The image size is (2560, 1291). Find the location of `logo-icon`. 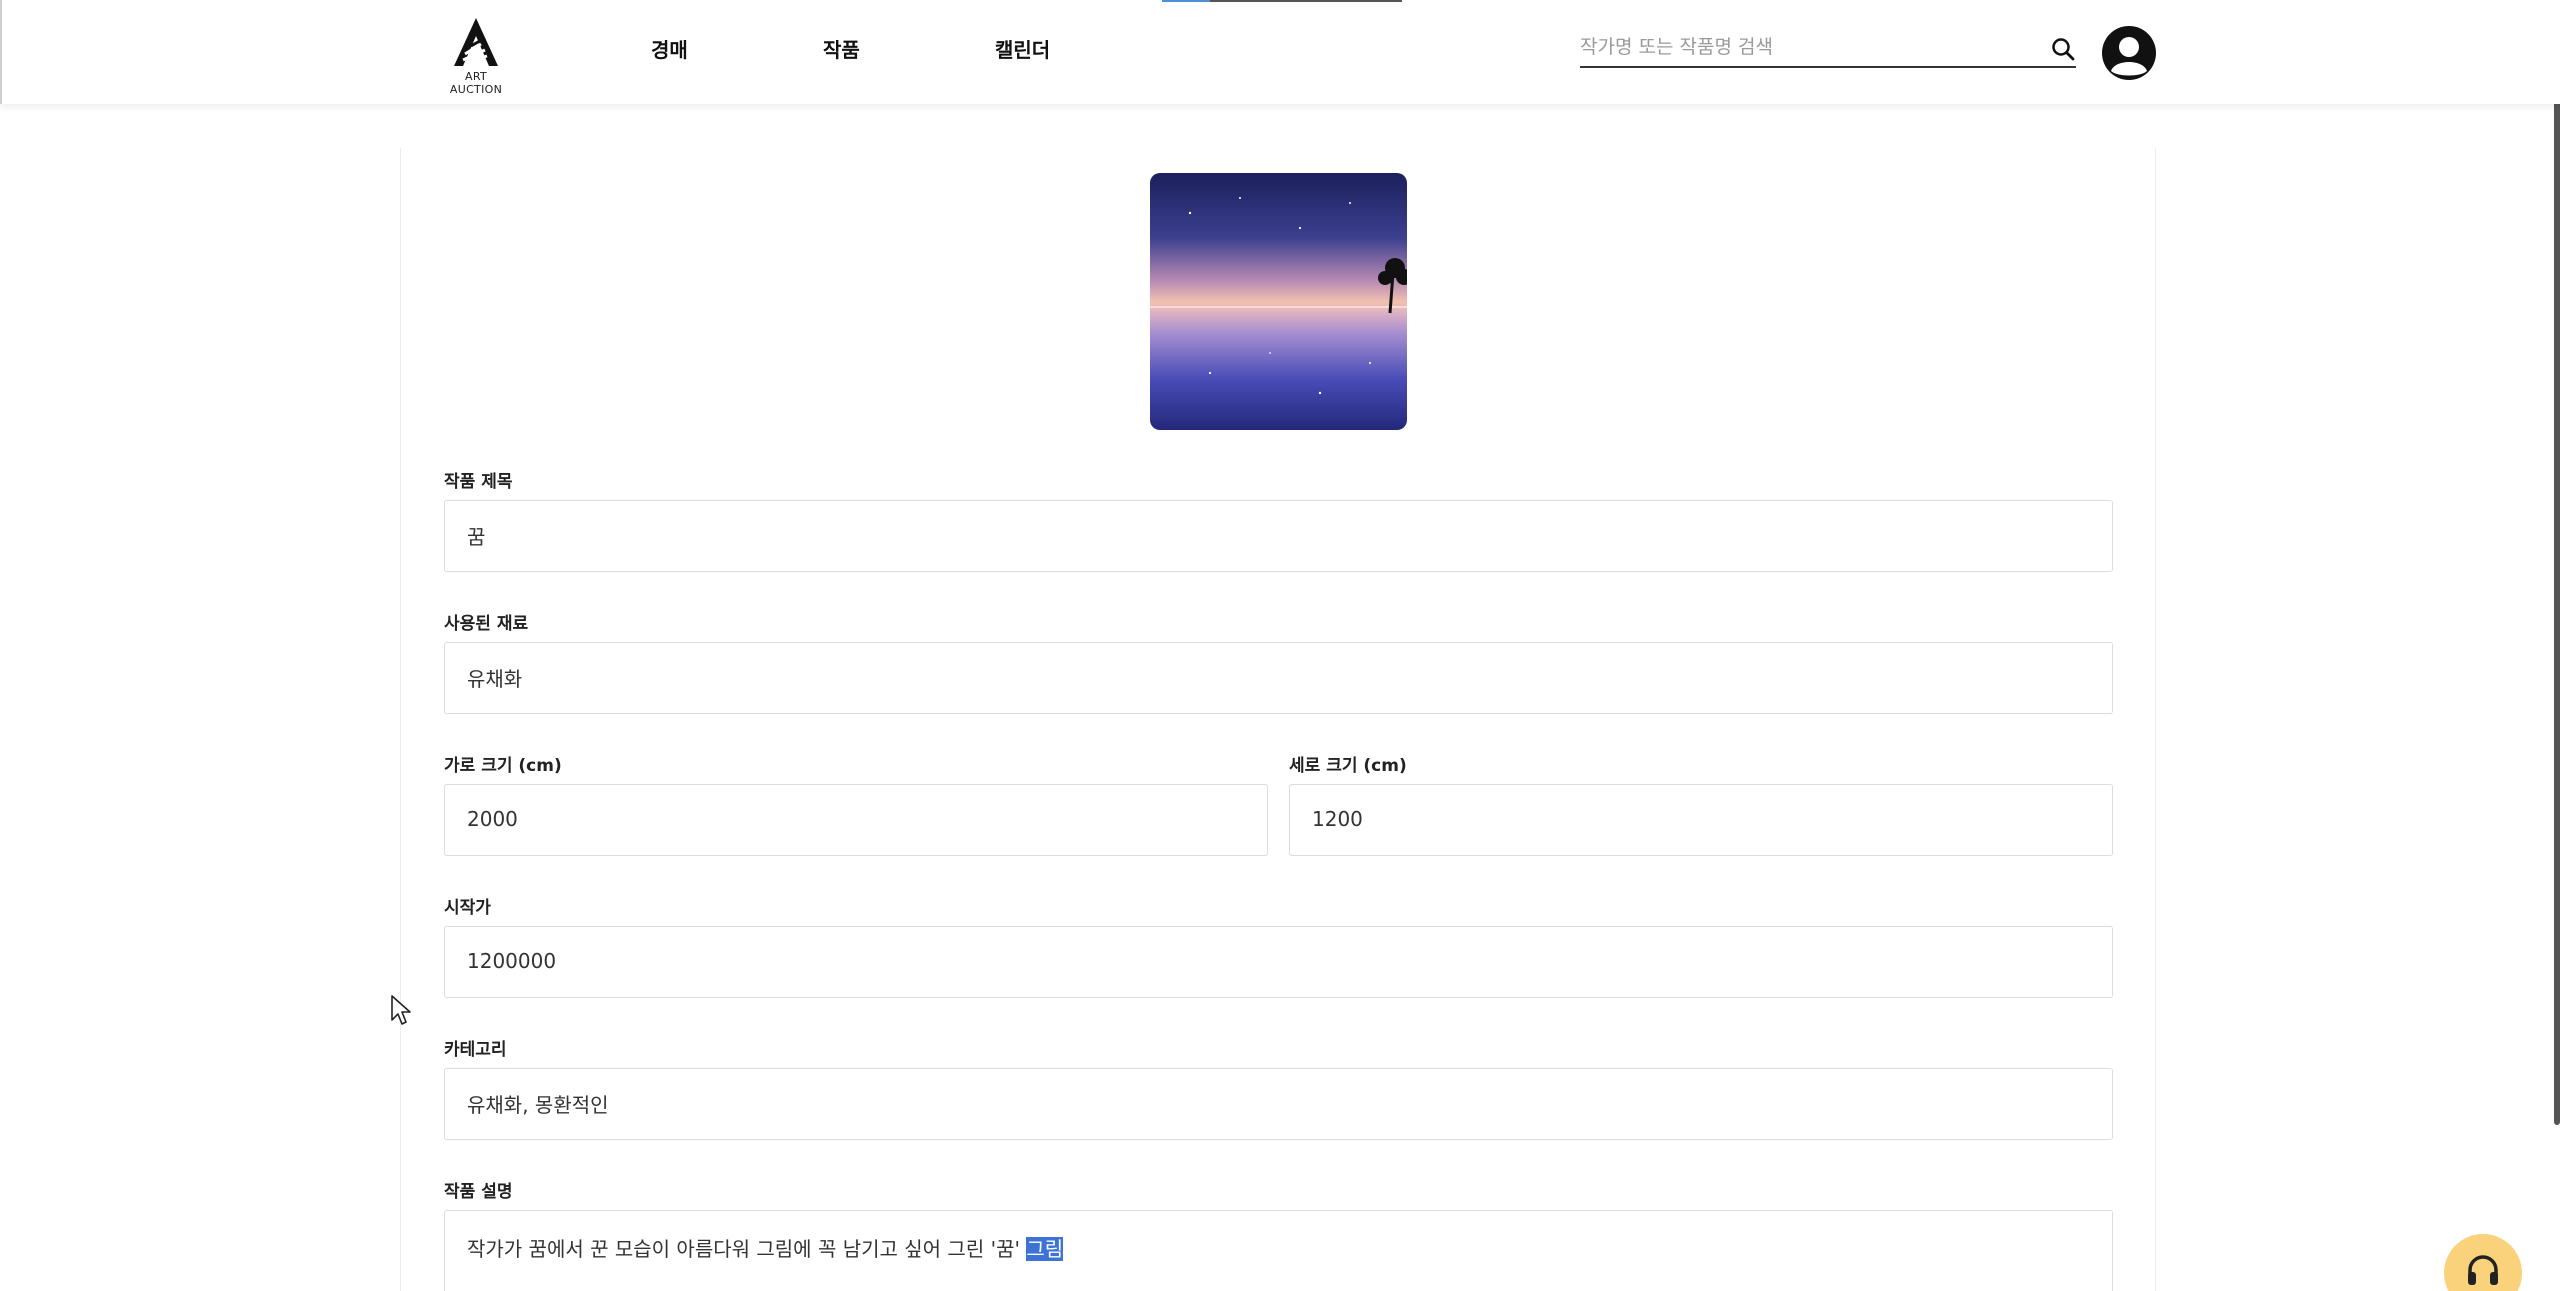

logo-icon is located at coordinates (476, 42).